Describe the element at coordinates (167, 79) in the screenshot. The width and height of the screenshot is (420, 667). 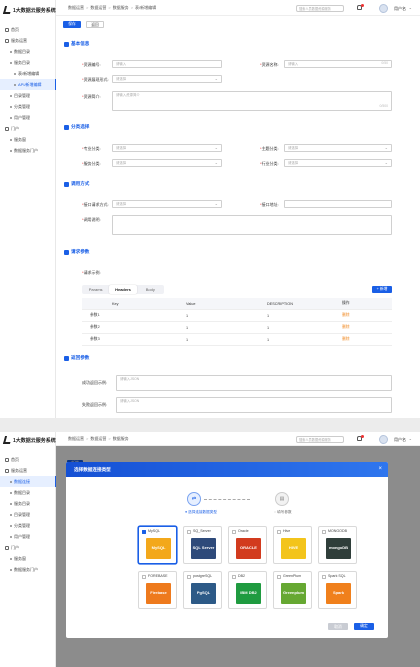
I see `res-display-select: 请选择` at that location.